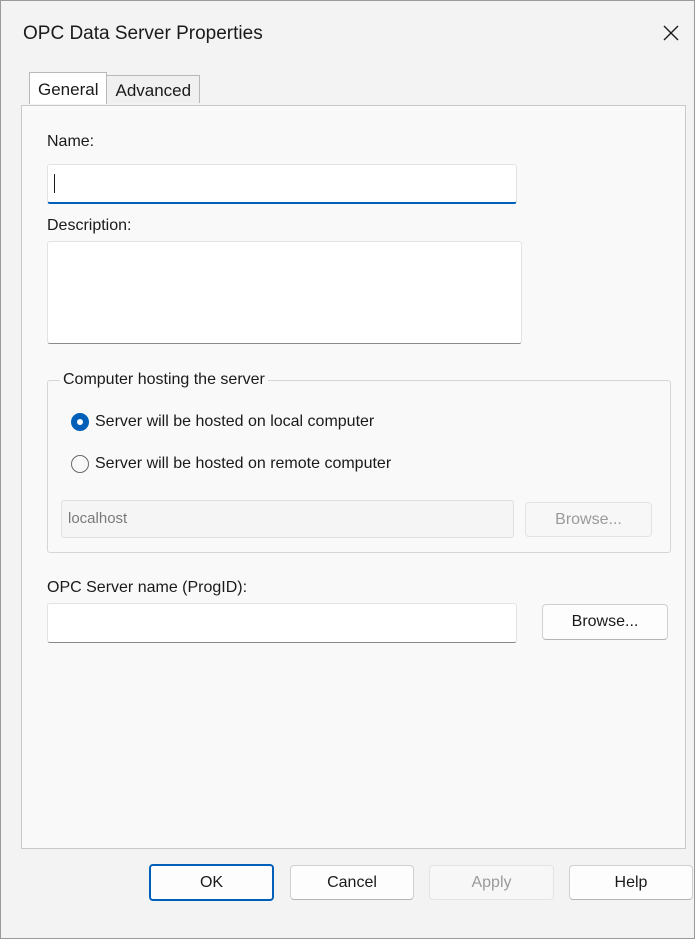 This screenshot has height=939, width=695. I want to click on radio-button-checked, so click(80, 422).